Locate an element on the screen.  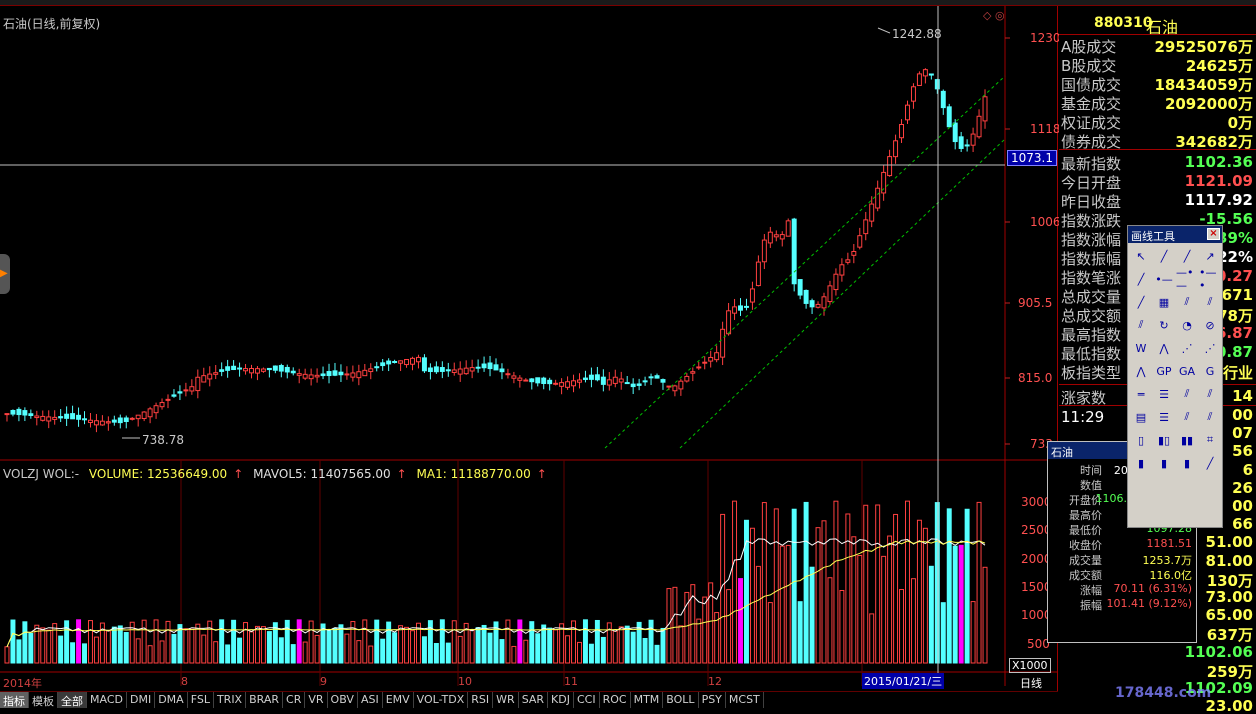
regression2-icon: ⫽ is located at coordinates (1210, 417).